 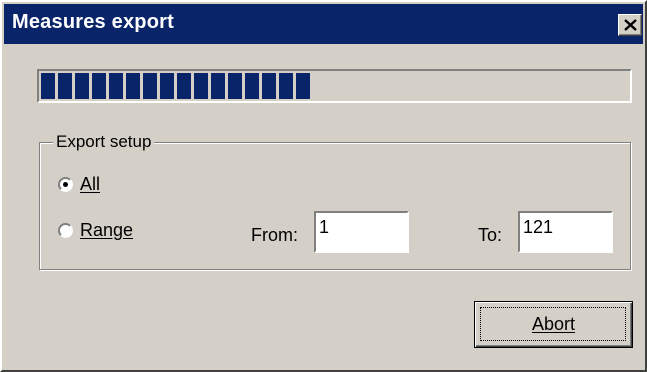 I want to click on export-progress-bar, so click(x=334, y=86).